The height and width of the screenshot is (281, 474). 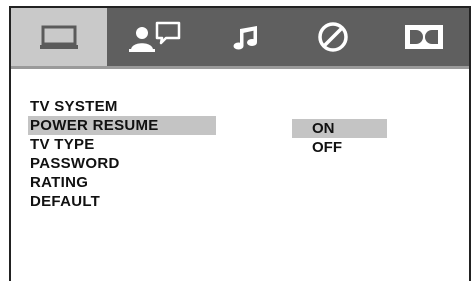 I want to click on tab-preference-setup, so click(x=333, y=37).